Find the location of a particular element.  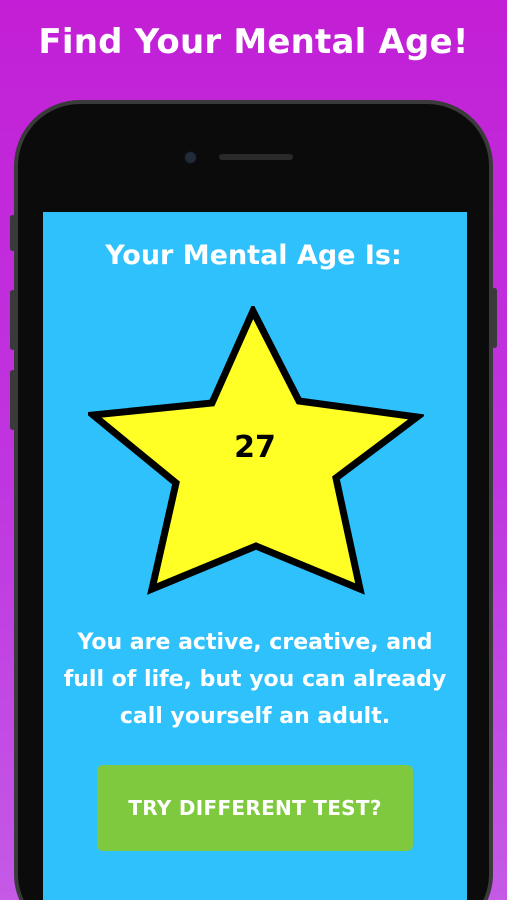

phone-volume-up is located at coordinates (12, 320).